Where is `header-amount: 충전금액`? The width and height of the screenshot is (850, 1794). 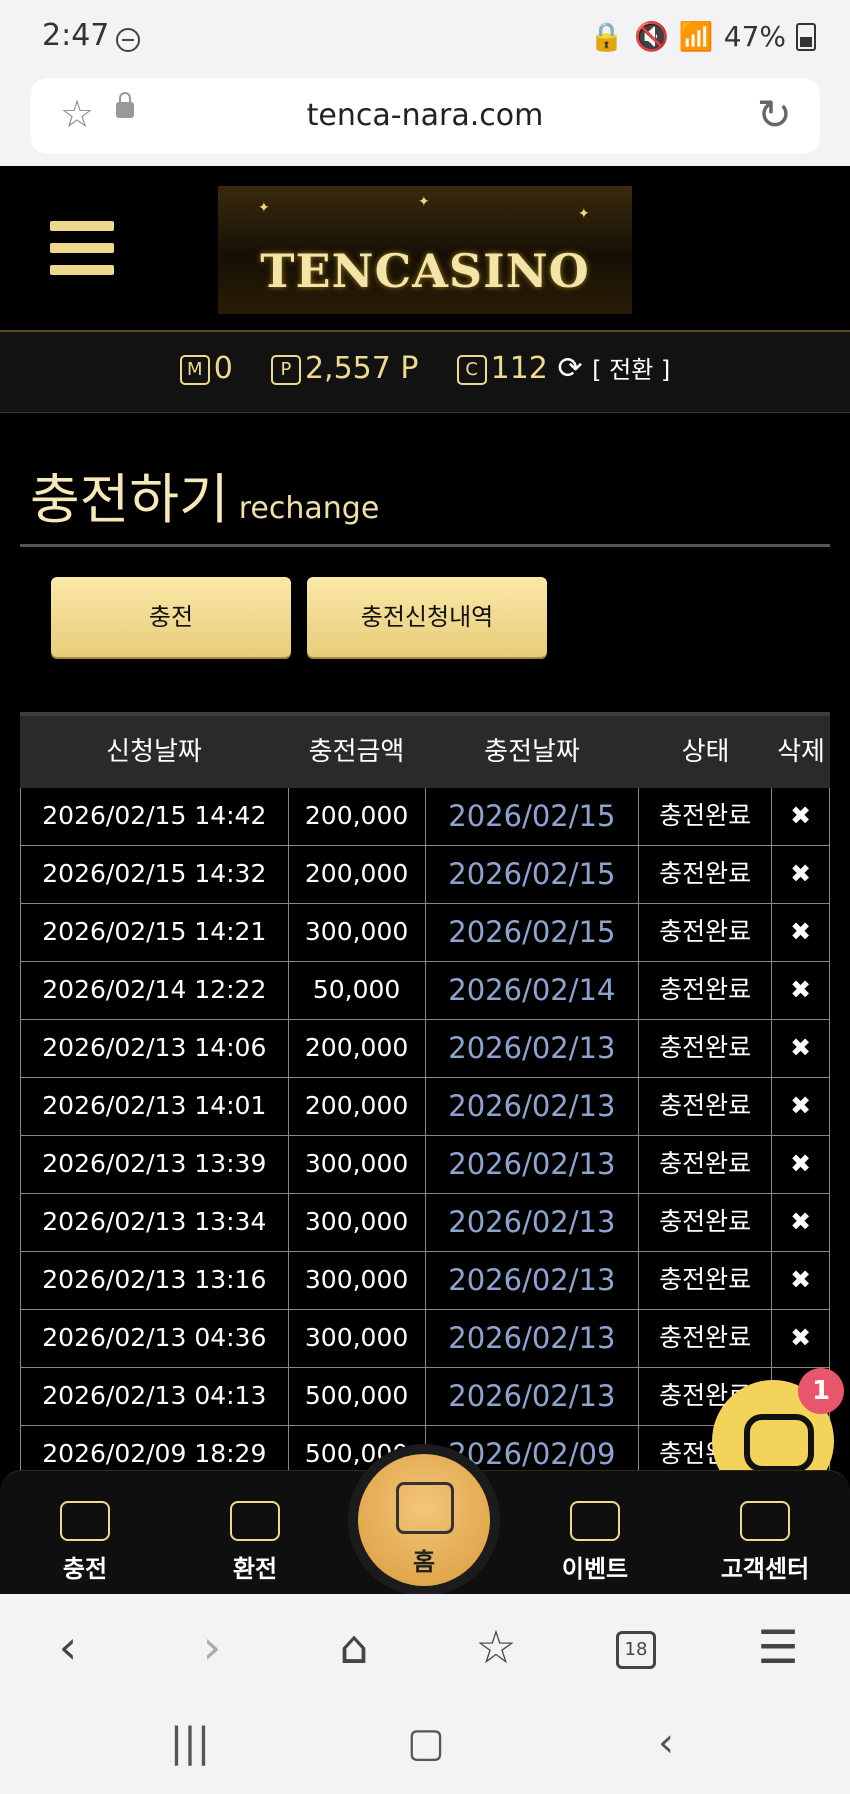
header-amount: 충전금액 is located at coordinates (356, 752).